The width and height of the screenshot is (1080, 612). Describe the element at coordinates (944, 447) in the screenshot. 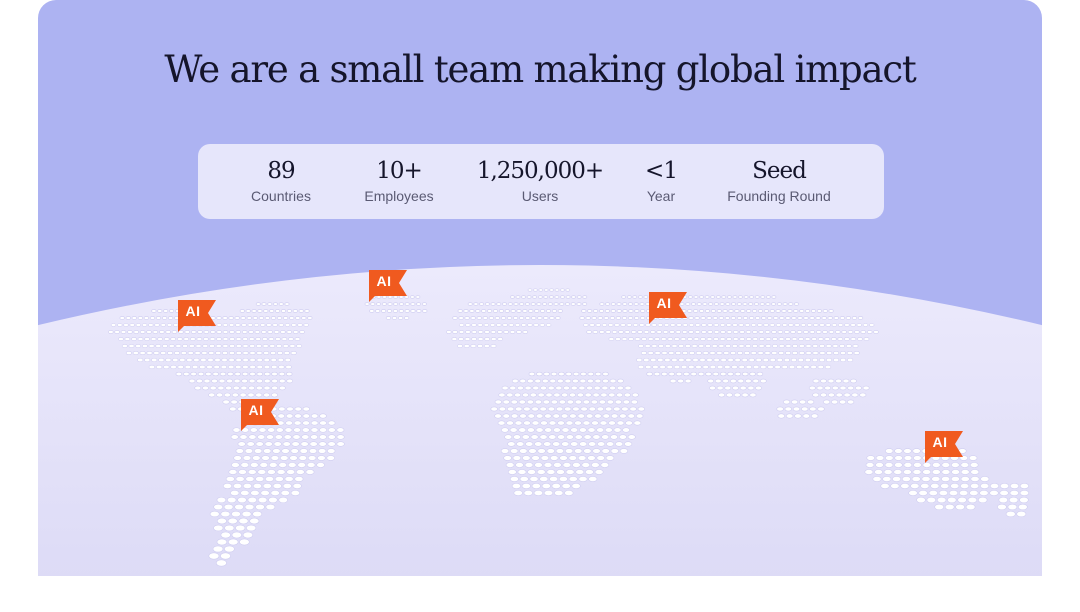

I see `ai-pin-australia: AI` at that location.